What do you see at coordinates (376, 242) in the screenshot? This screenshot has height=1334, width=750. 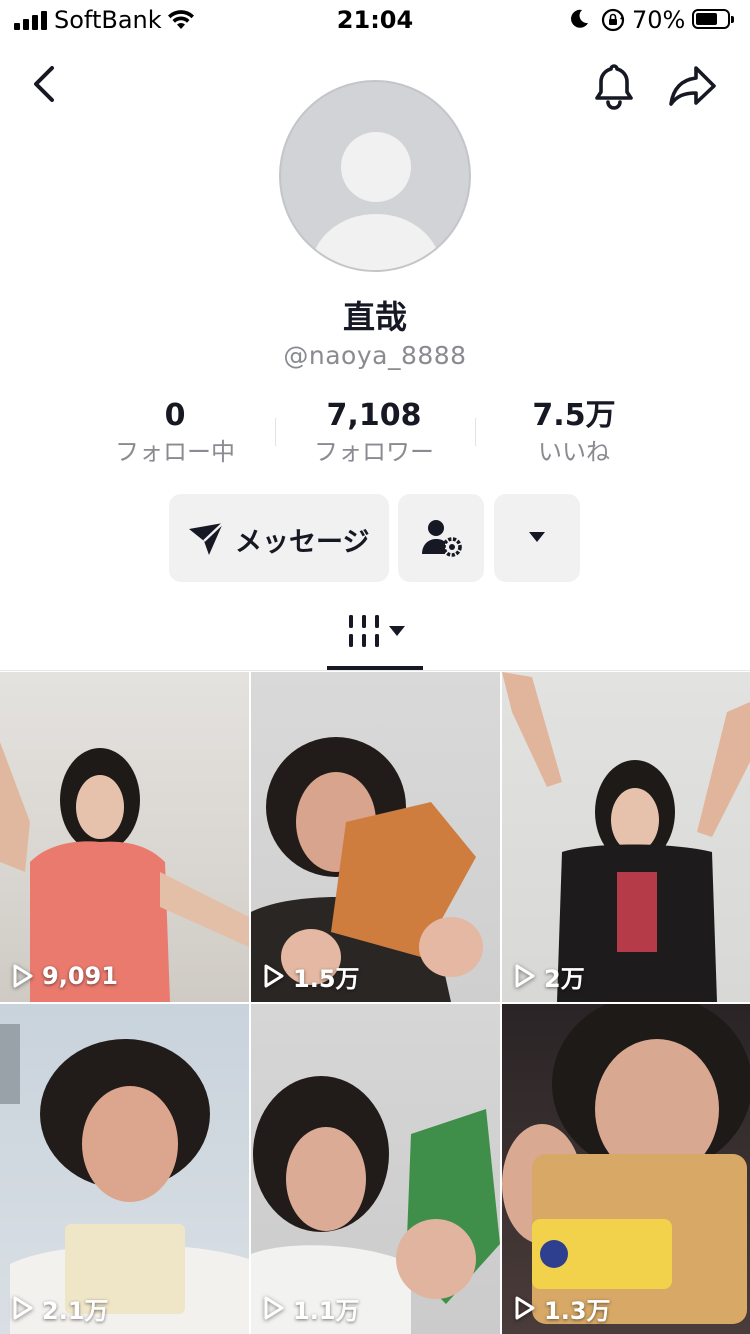 I see `avatar-body-placeholder` at bounding box center [376, 242].